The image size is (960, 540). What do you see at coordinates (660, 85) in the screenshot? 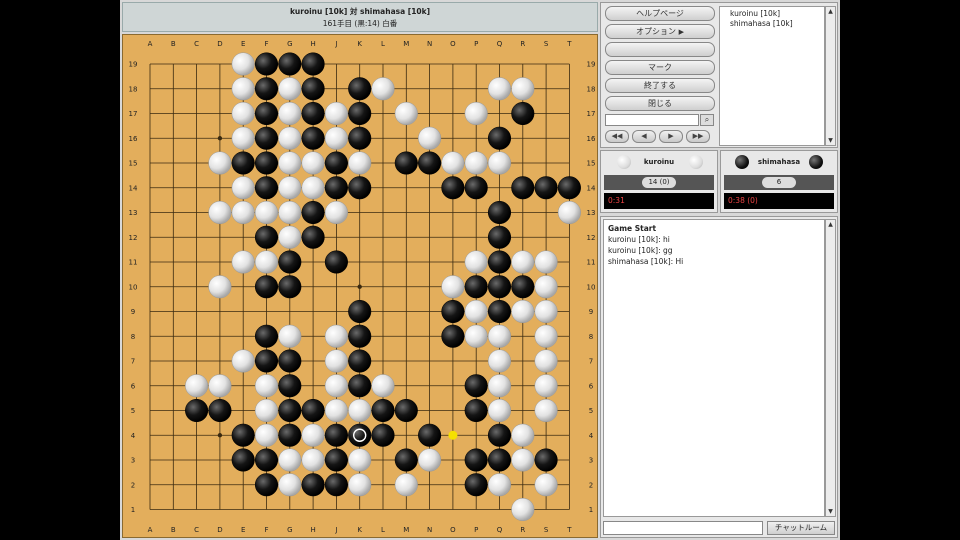
I see `end-game-button: 終了する` at bounding box center [660, 85].